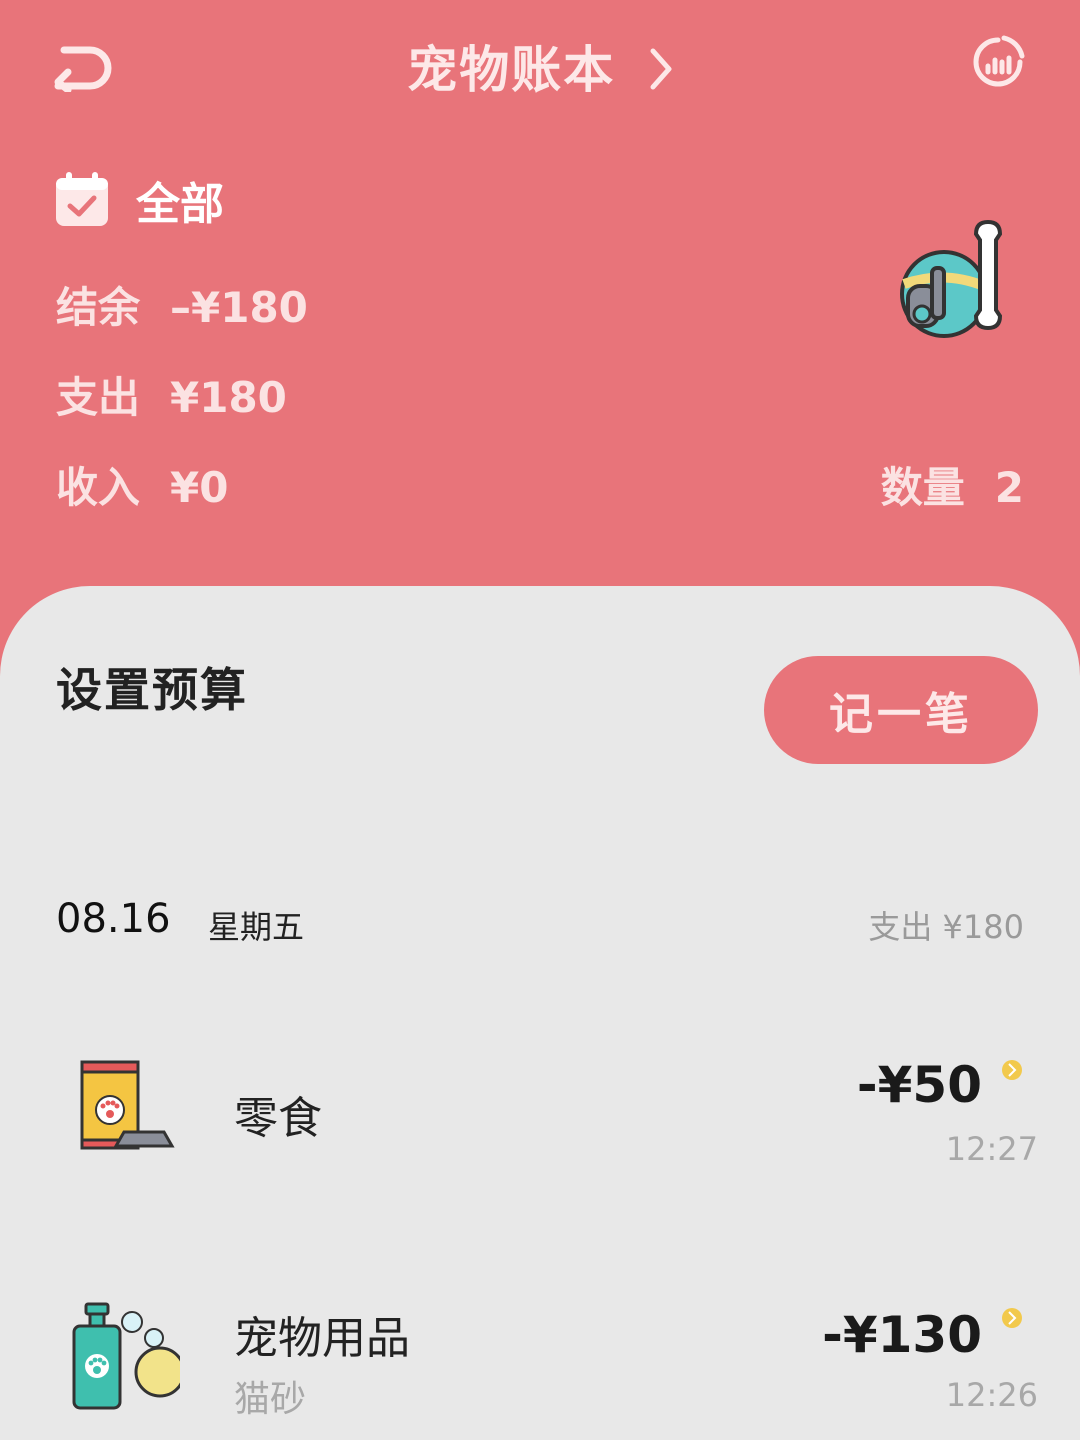  I want to click on expense-label: 支出, so click(98, 397).